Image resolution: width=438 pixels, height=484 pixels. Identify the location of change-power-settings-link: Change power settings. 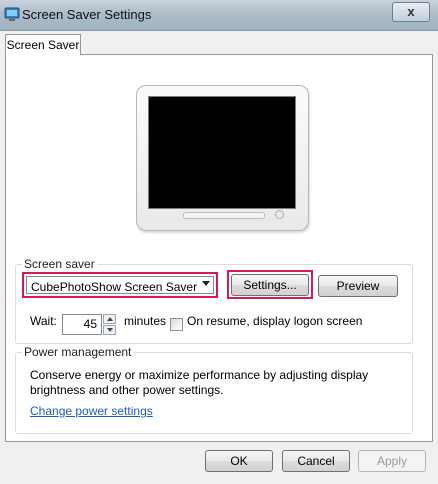
(91, 411).